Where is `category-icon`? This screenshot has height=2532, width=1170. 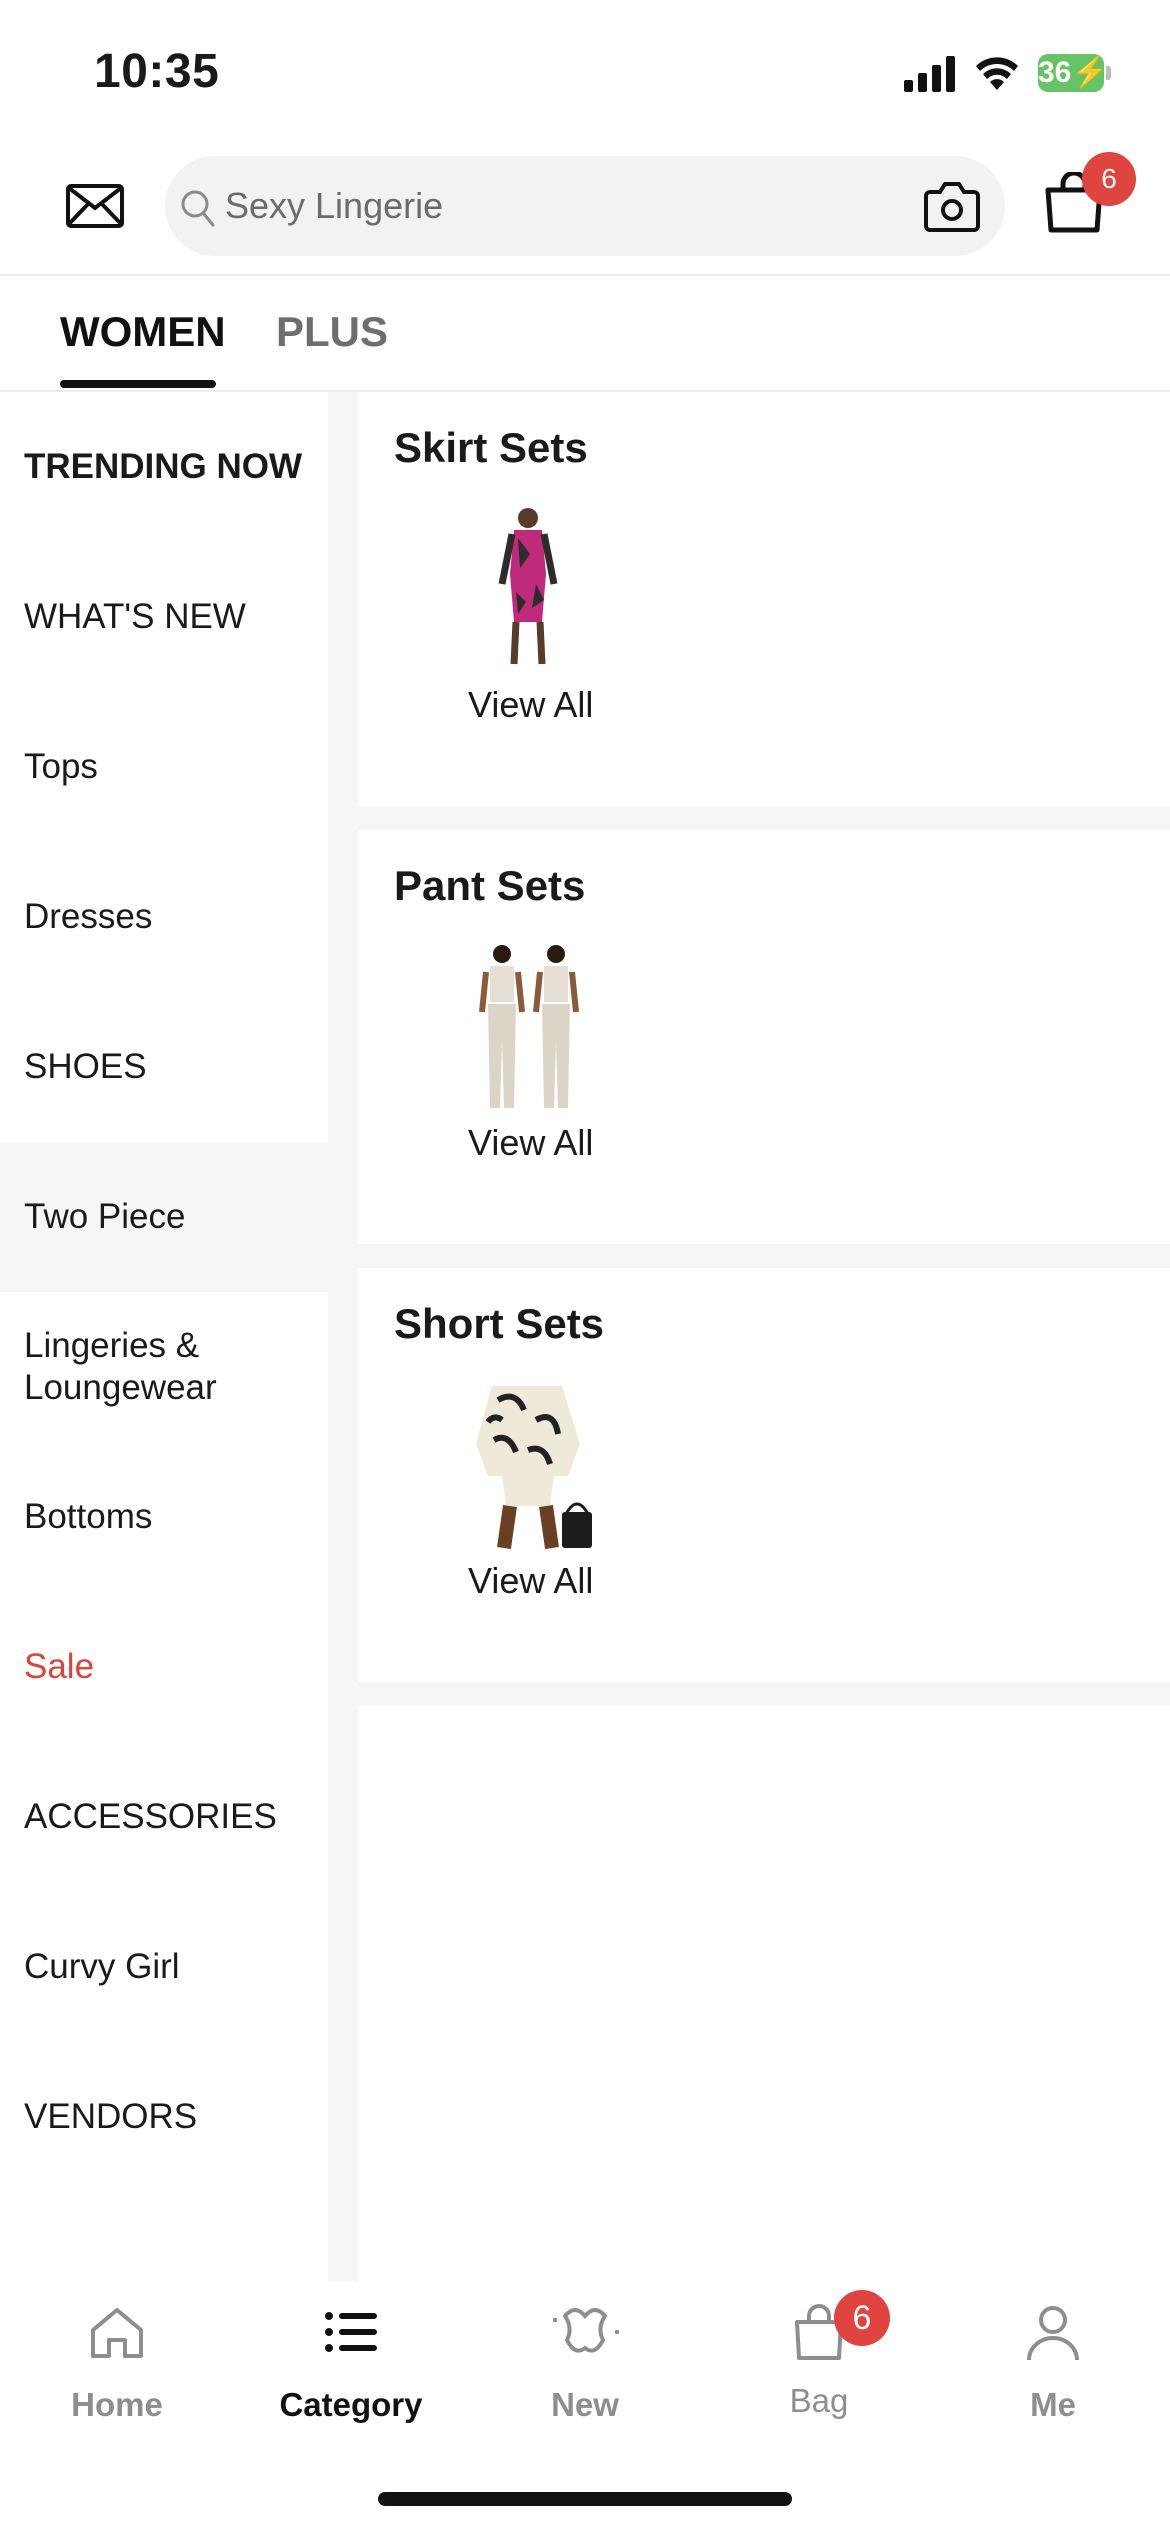 category-icon is located at coordinates (351, 2332).